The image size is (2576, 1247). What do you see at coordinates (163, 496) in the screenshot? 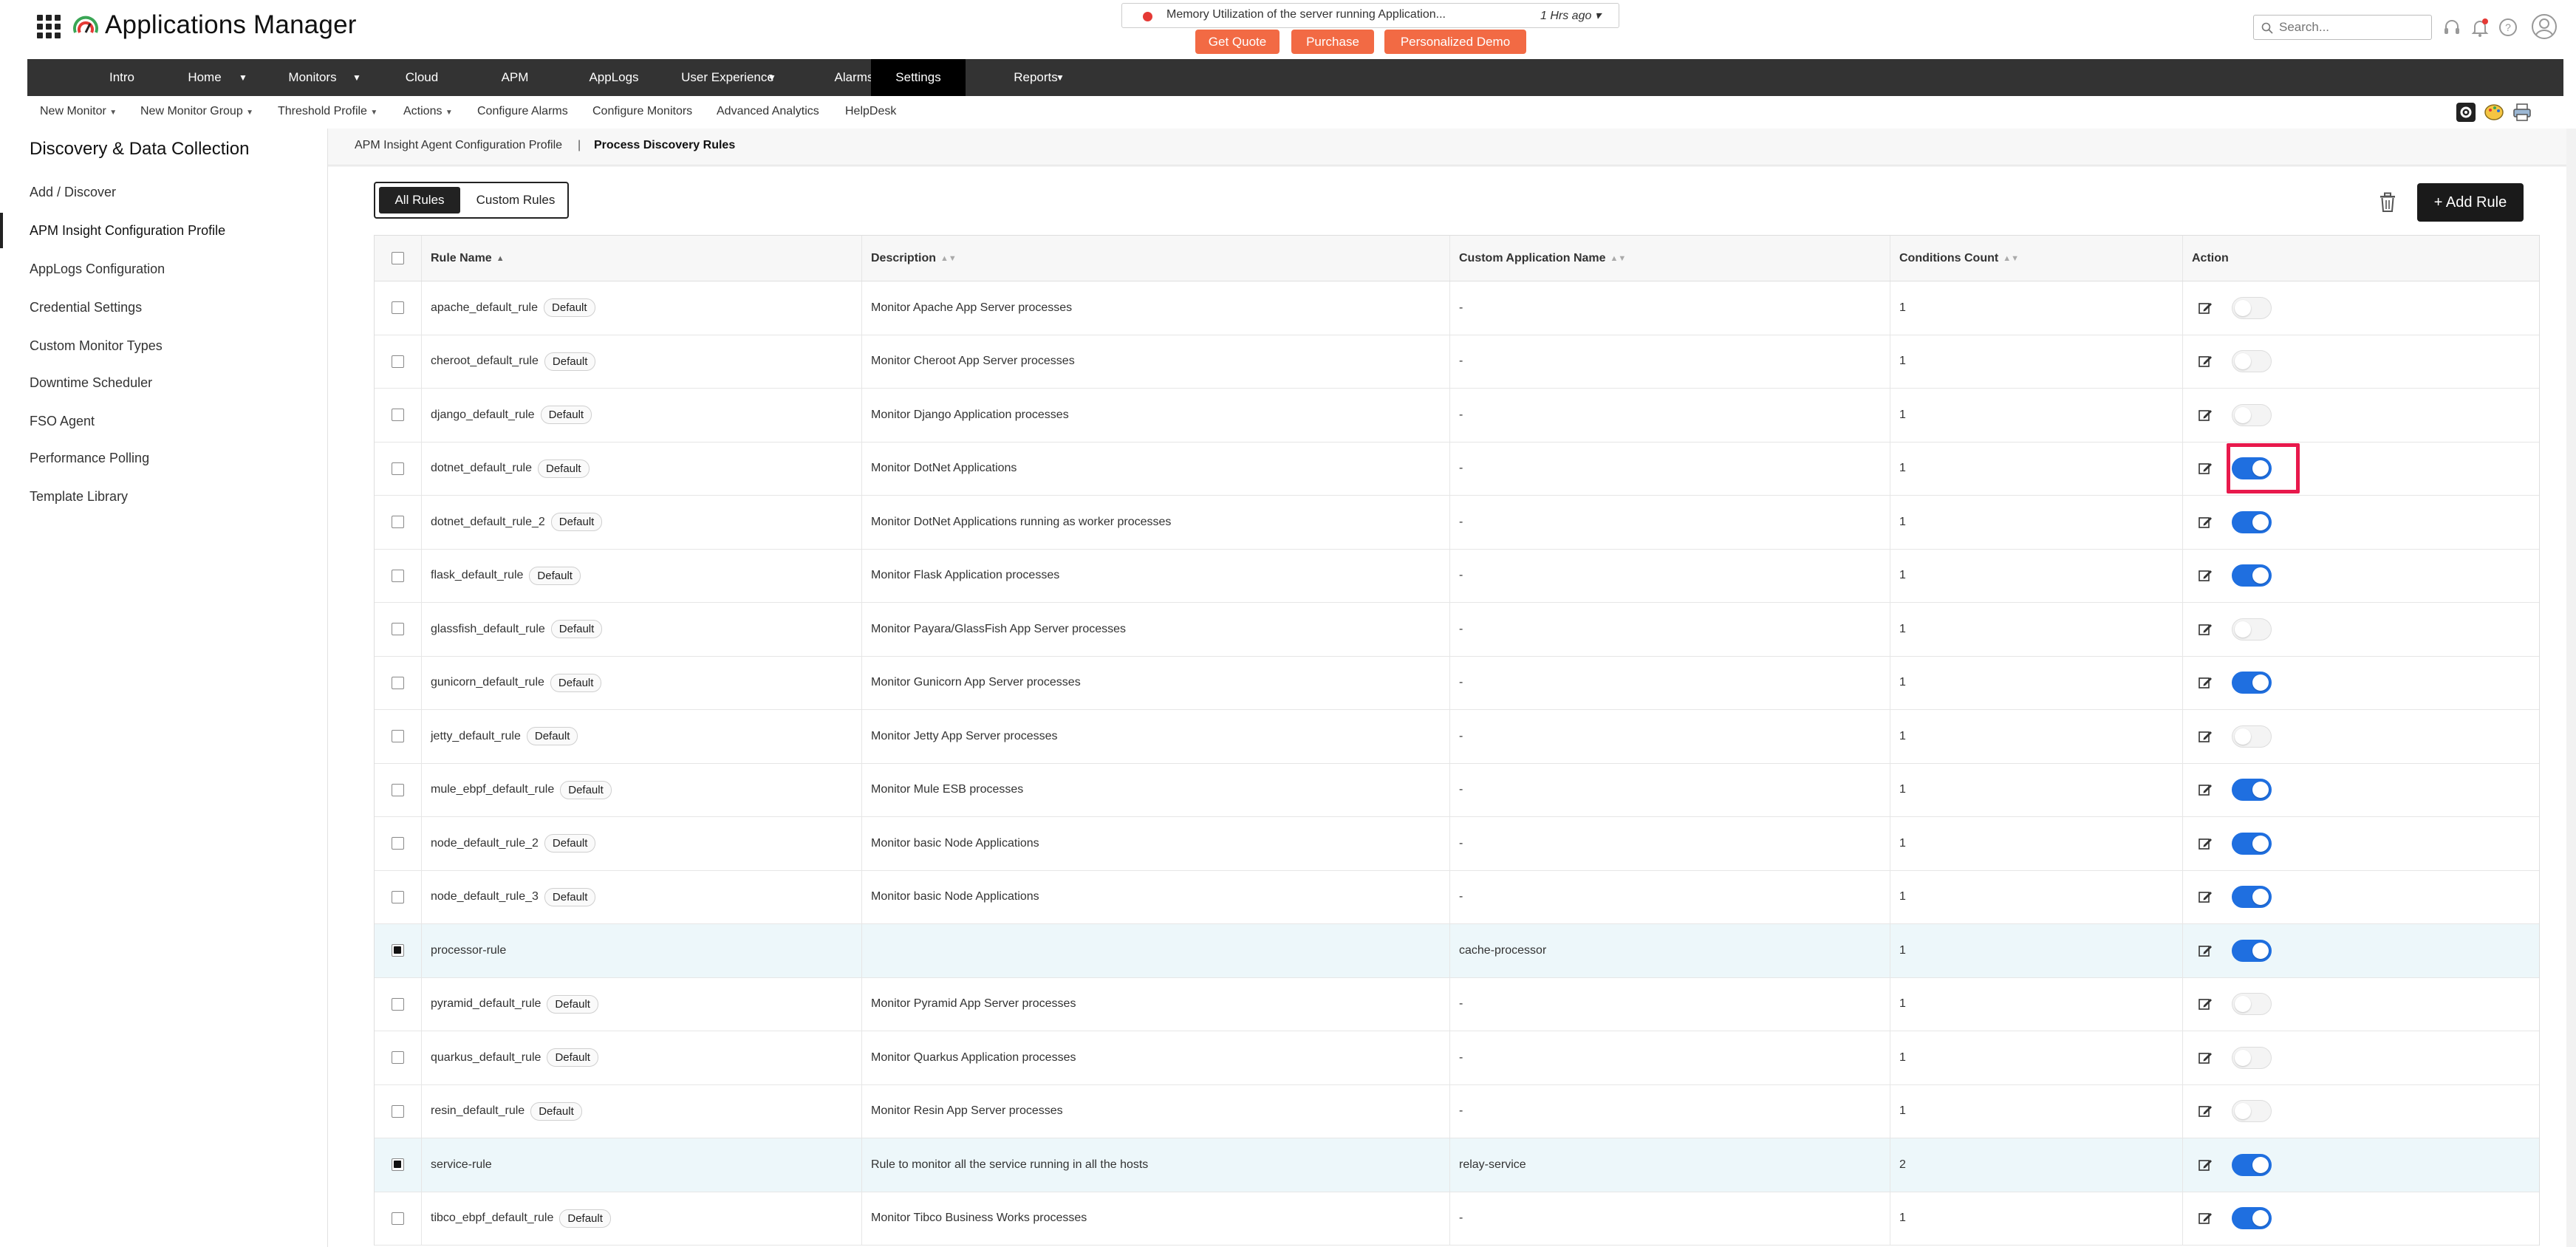
I see `sidebar-item-template-library: Template Library` at bounding box center [163, 496].